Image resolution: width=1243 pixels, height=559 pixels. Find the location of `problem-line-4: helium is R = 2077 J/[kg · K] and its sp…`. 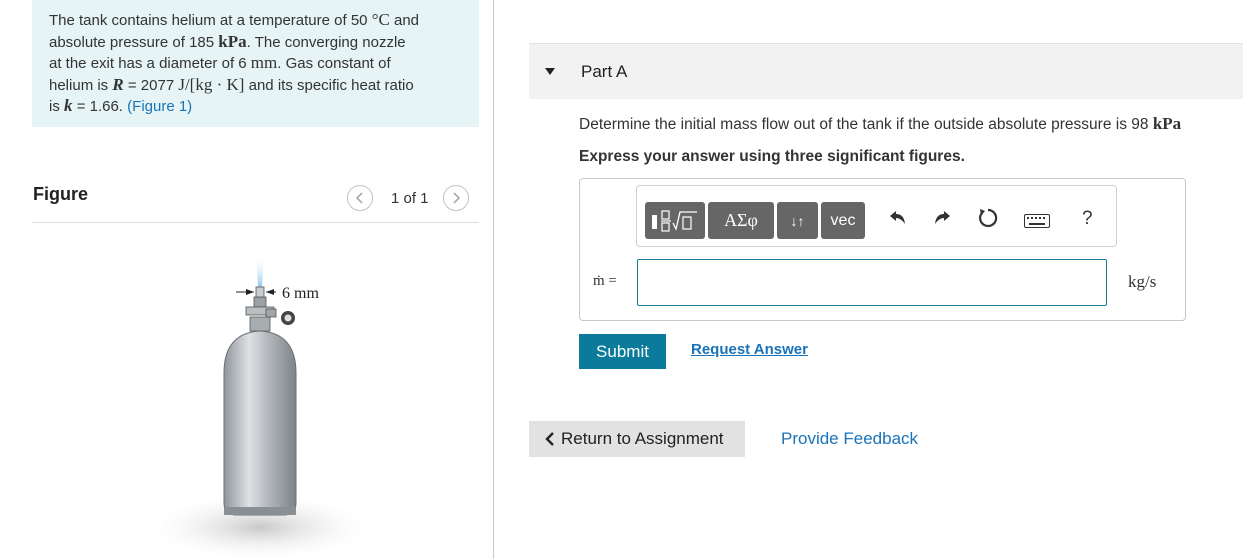

problem-line-4: helium is R = 2077 J/[kg · K] and its sp… is located at coordinates (231, 84).